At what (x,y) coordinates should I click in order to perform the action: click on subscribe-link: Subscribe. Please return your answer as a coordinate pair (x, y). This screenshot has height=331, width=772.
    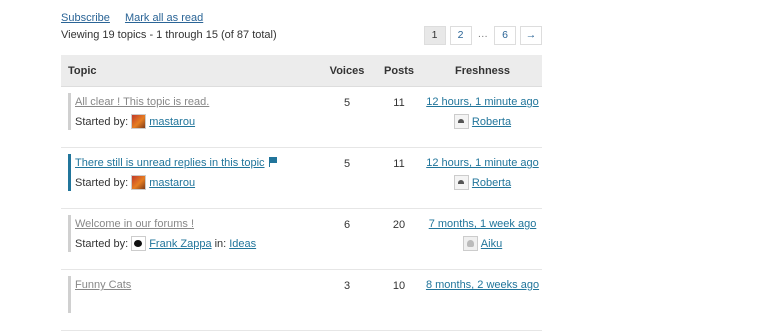
    Looking at the image, I should click on (85, 18).